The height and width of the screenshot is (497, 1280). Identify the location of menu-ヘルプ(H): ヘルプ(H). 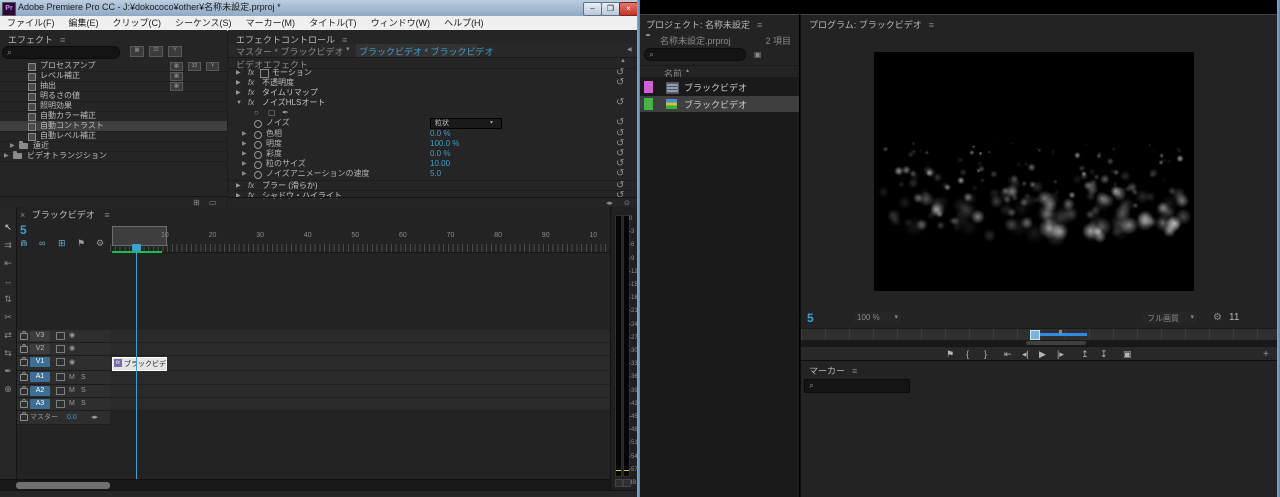
(464, 23).